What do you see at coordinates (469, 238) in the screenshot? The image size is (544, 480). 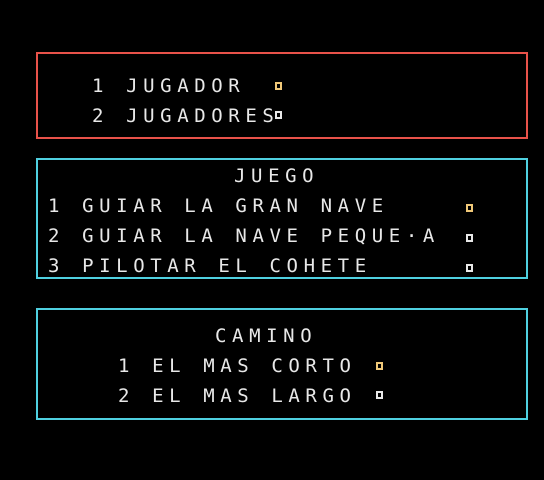 I see `small-ship-checkbox` at bounding box center [469, 238].